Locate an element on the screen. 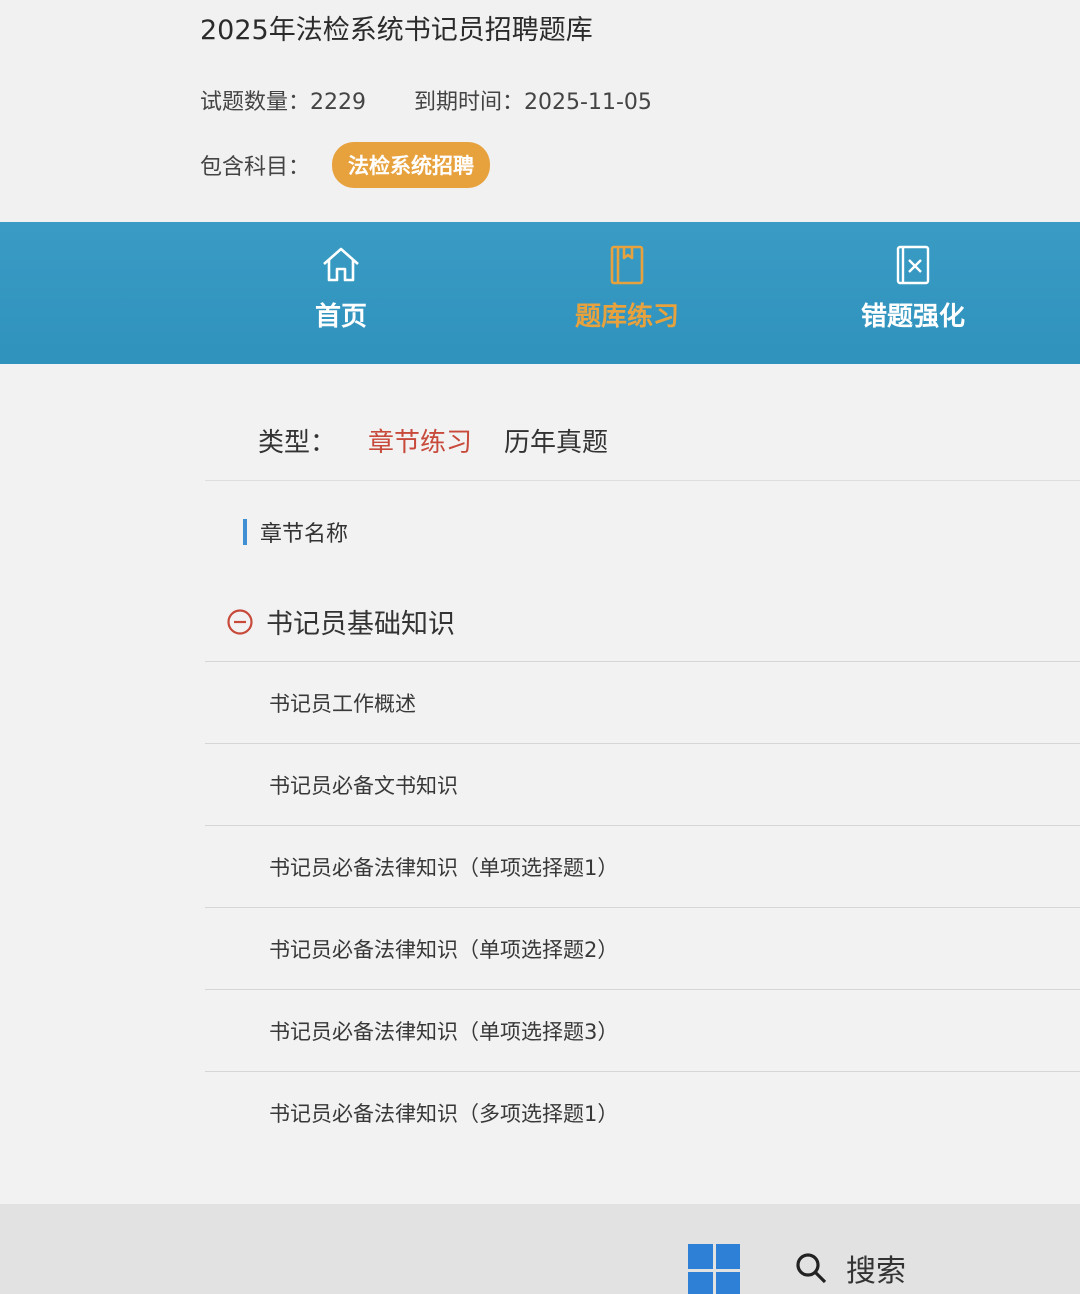 This screenshot has width=1080, height=1294. collapse-minus-icon is located at coordinates (240, 622).